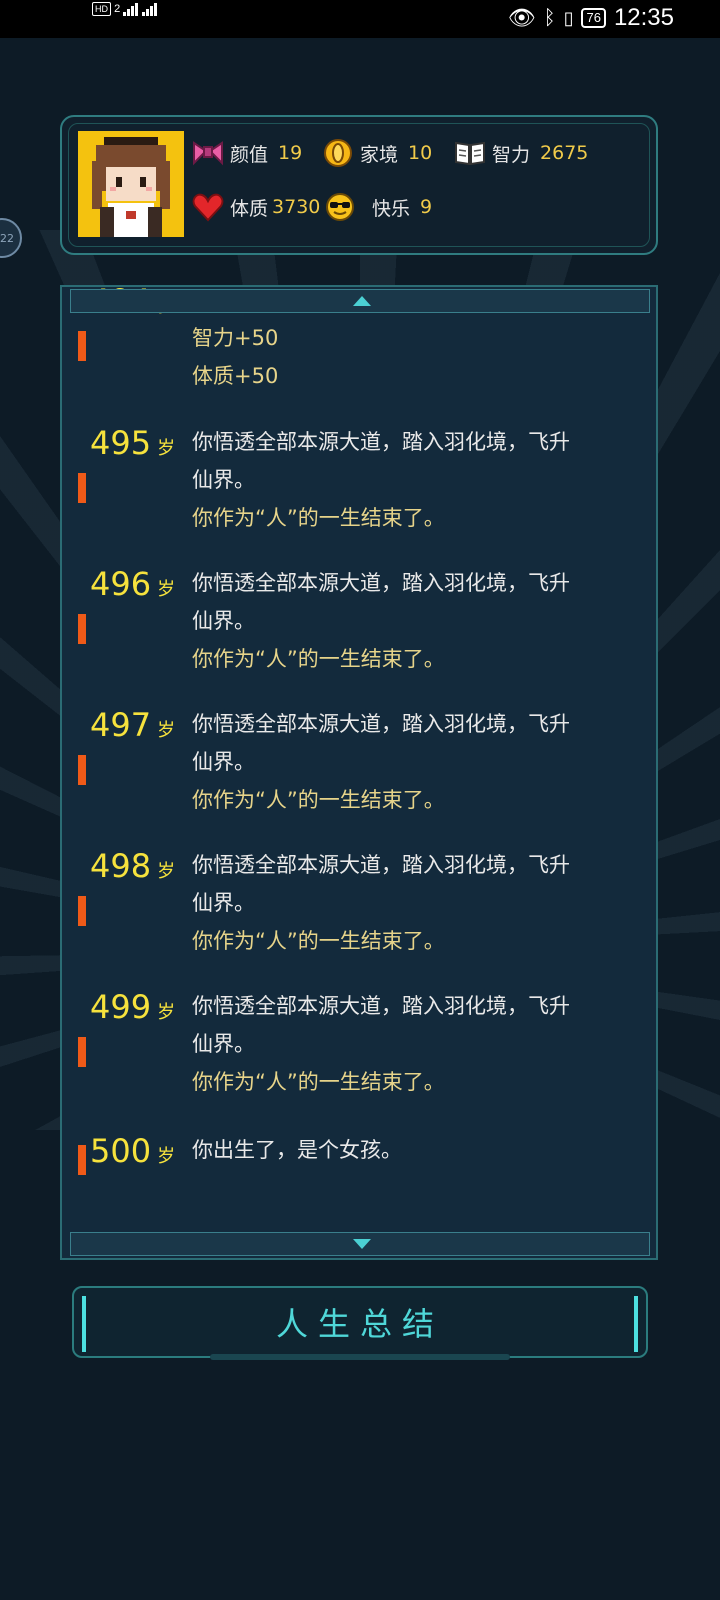 The height and width of the screenshot is (1600, 720). Describe the element at coordinates (420, 153) in the screenshot. I see `stat-family-value: 10` at that location.